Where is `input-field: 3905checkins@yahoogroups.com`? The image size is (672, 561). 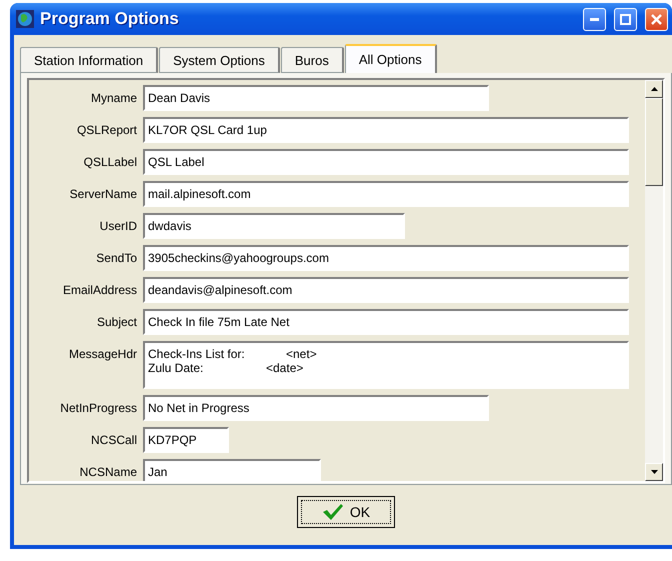
input-field: 3905checkins@yahoogroups.com is located at coordinates (386, 258).